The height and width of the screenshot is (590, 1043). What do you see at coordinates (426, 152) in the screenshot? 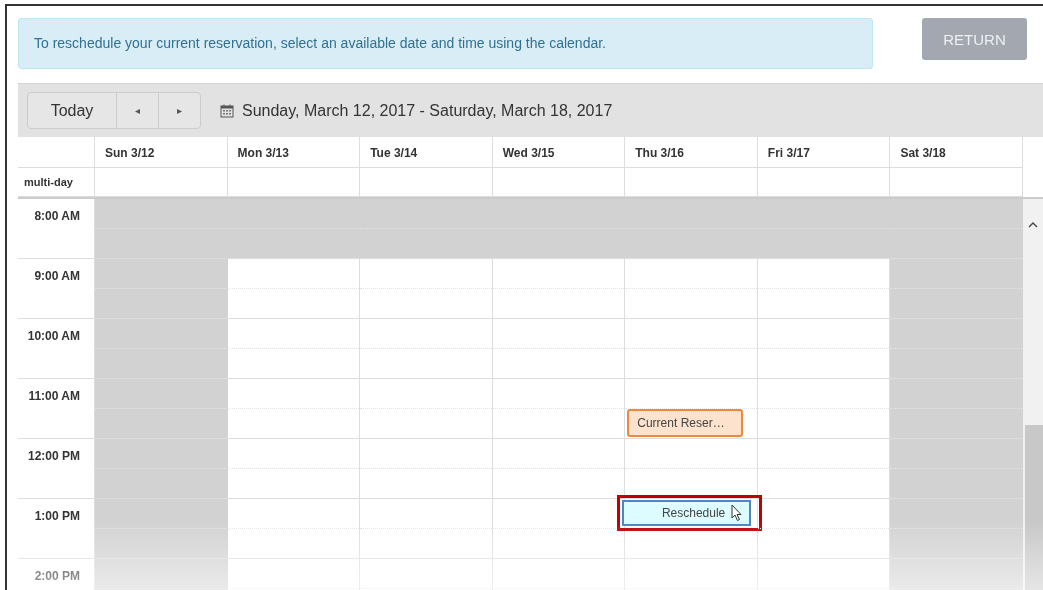
I see `day-header: Tue 3/14` at bounding box center [426, 152].